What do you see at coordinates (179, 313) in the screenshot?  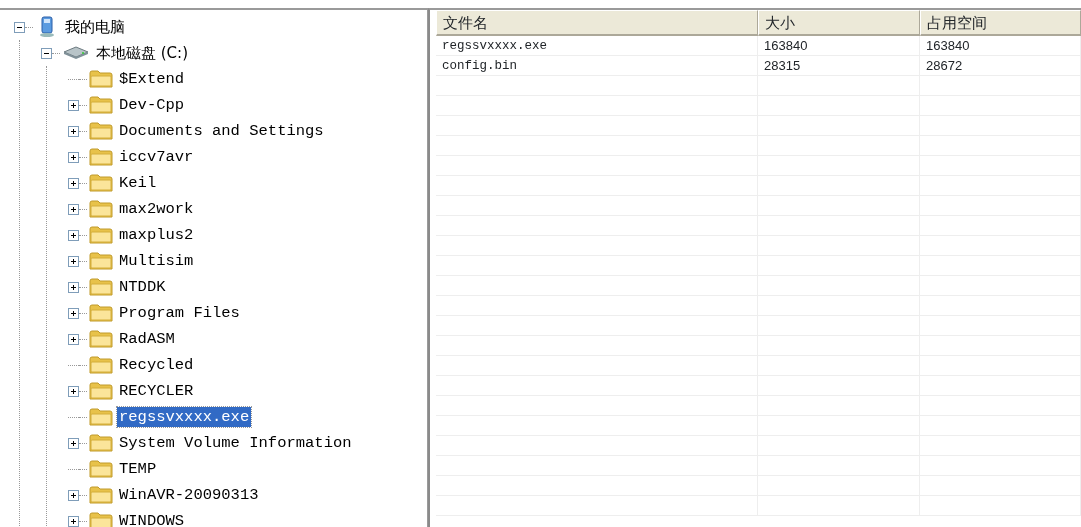 I see `tree-item: Program Files` at bounding box center [179, 313].